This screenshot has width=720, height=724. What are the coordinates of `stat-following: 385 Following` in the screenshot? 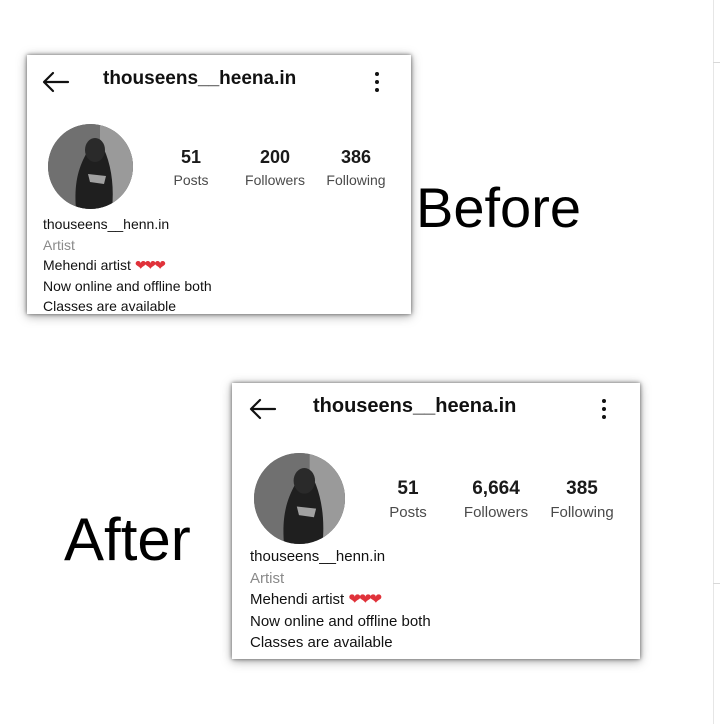 It's located at (582, 499).